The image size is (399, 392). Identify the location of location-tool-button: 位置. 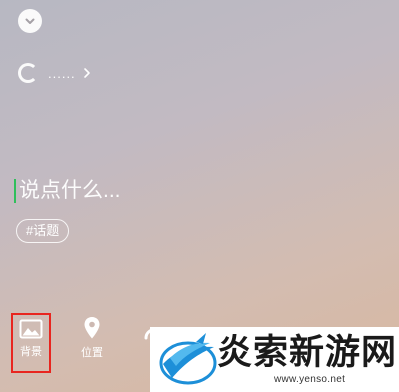
(92, 346).